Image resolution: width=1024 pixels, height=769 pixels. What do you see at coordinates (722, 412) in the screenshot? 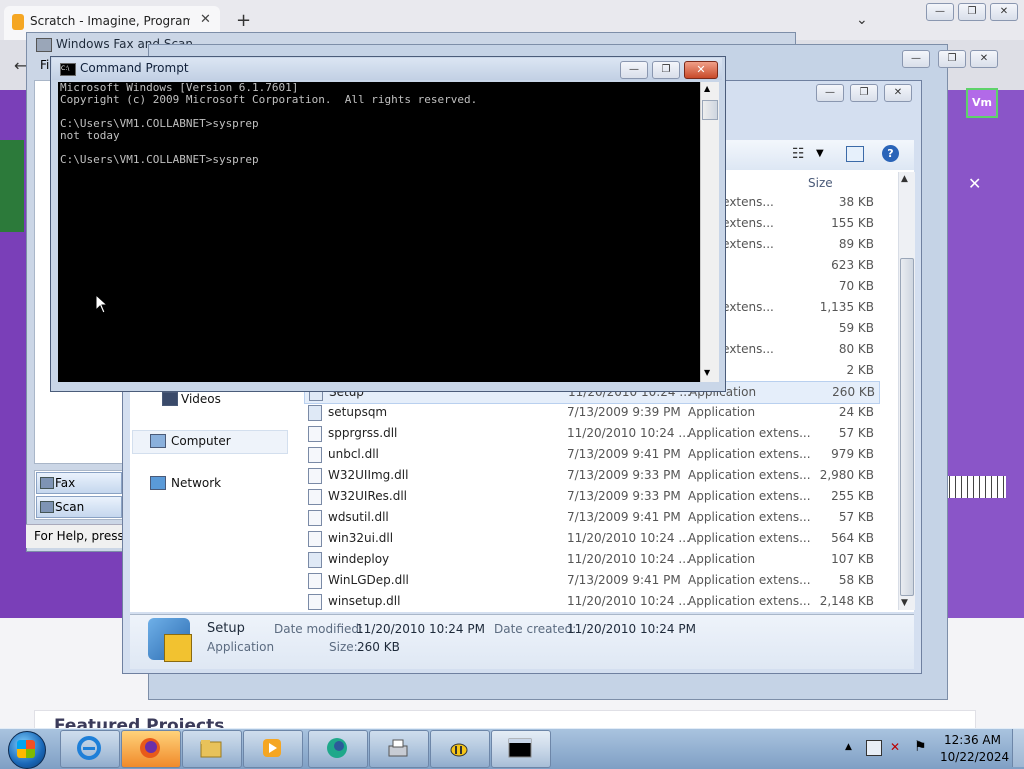
I see `file-type: Application` at bounding box center [722, 412].